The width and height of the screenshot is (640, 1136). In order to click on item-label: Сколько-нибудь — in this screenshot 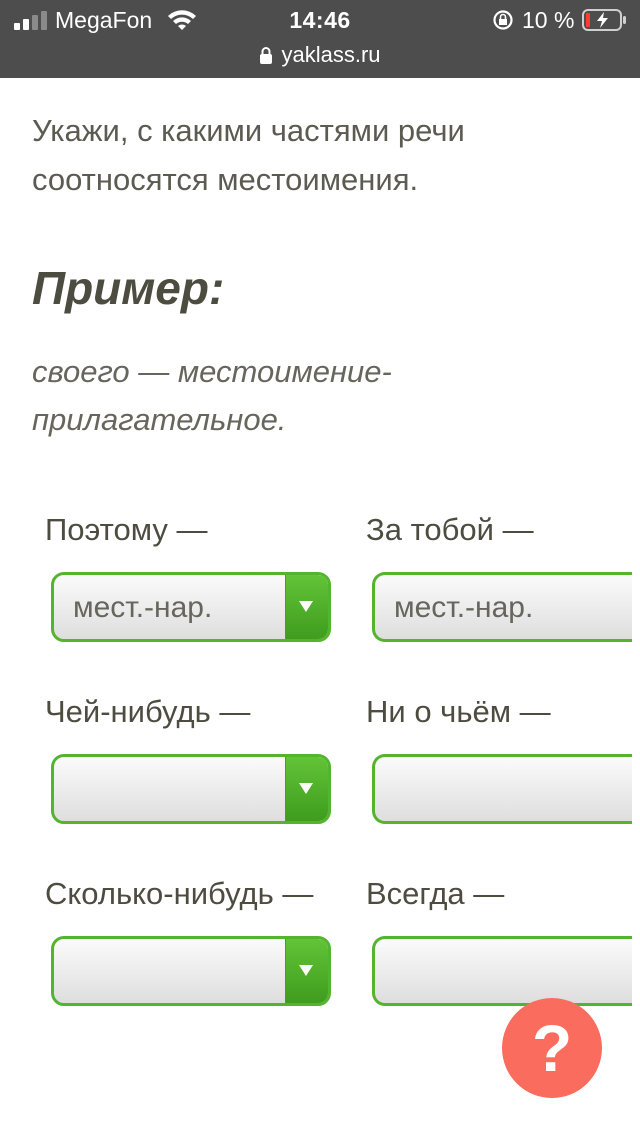, I will do `click(179, 893)`.